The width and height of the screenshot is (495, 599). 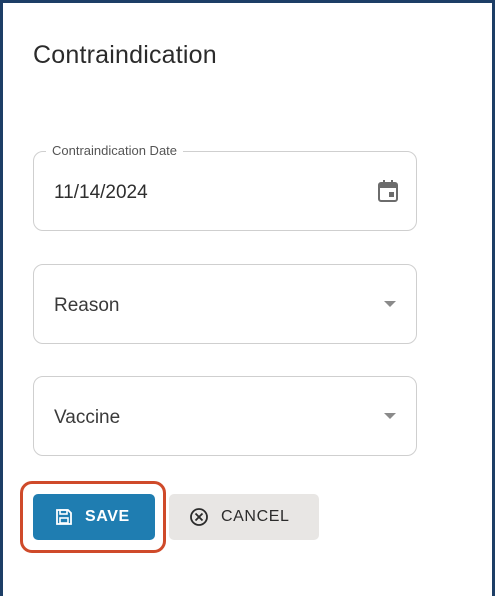 What do you see at coordinates (87, 417) in the screenshot?
I see `vaccine-placeholder: Vaccine` at bounding box center [87, 417].